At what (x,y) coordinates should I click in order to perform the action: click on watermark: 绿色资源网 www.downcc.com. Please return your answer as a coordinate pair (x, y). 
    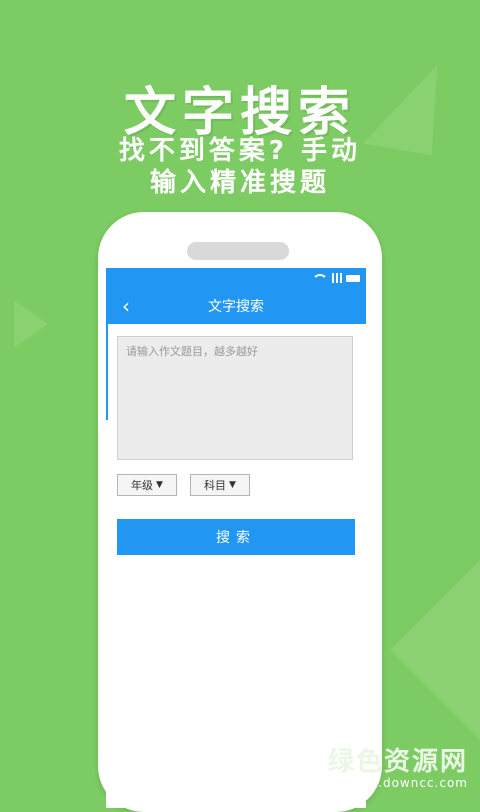
    Looking at the image, I should click on (398, 765).